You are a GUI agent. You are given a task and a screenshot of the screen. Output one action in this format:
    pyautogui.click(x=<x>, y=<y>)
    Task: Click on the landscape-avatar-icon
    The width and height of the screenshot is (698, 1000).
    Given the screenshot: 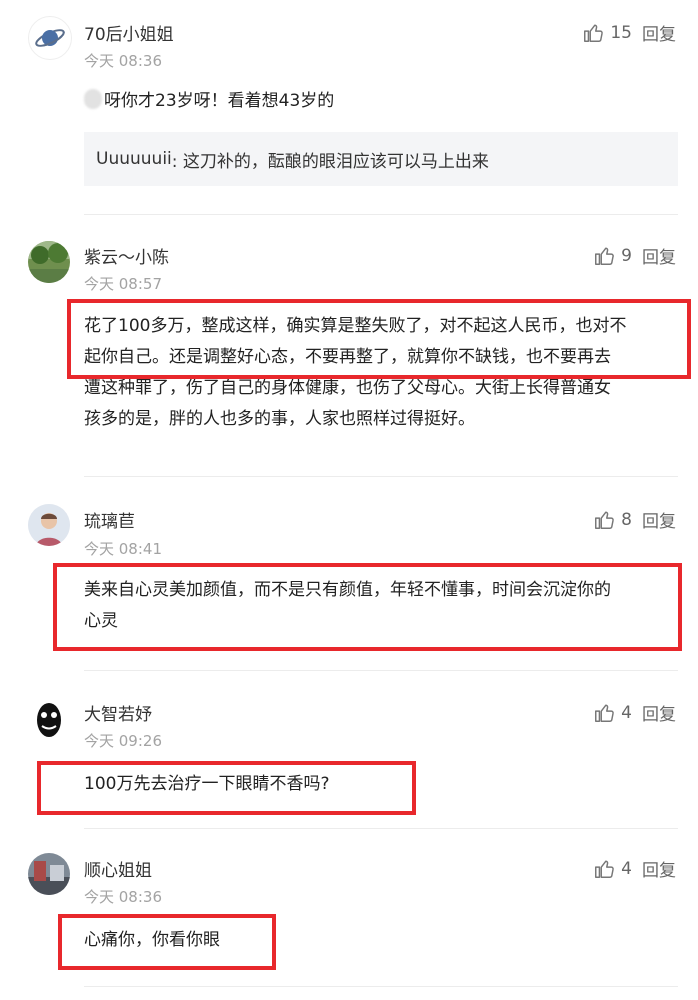 What is the action you would take?
    pyautogui.click(x=49, y=262)
    